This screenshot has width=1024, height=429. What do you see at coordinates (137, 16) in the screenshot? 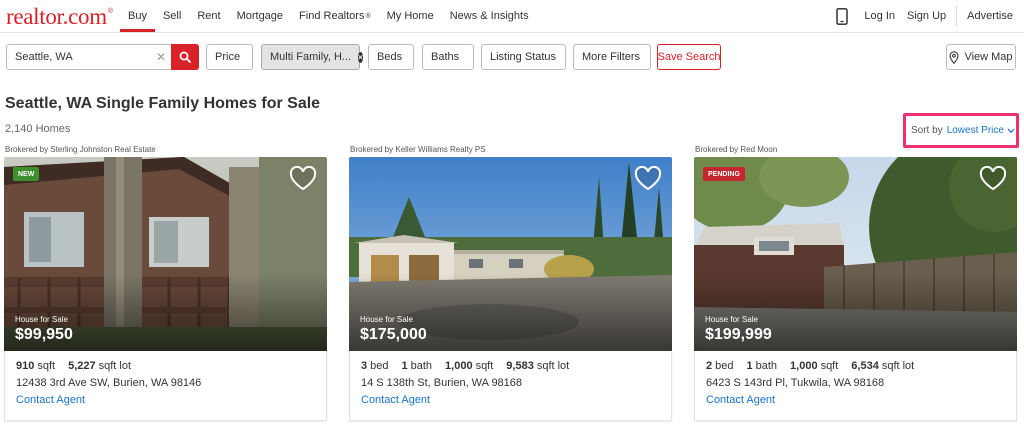
I see `nav-buy: Buy` at bounding box center [137, 16].